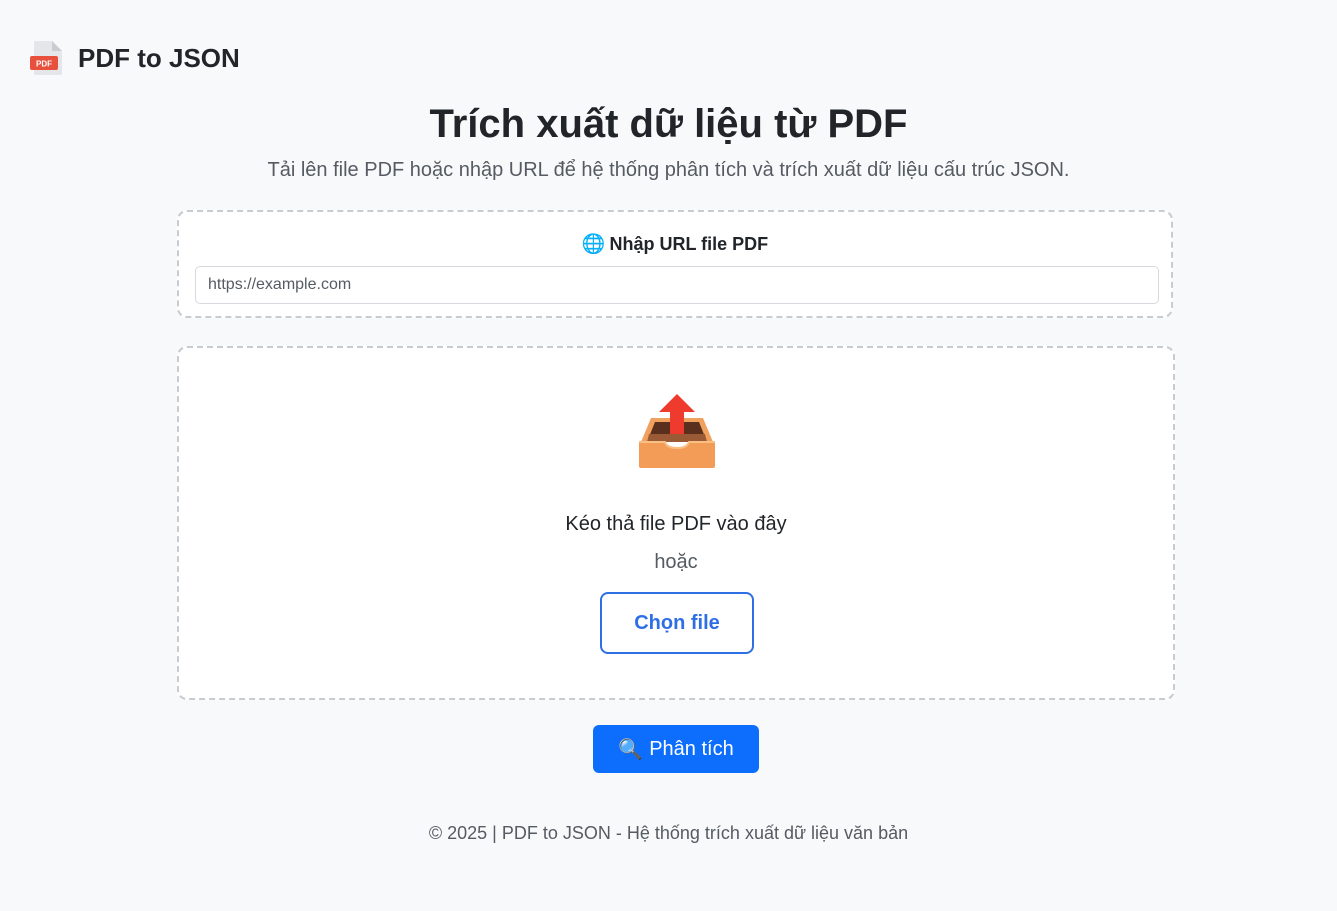  I want to click on globe-icon: 🌐, so click(593, 244).